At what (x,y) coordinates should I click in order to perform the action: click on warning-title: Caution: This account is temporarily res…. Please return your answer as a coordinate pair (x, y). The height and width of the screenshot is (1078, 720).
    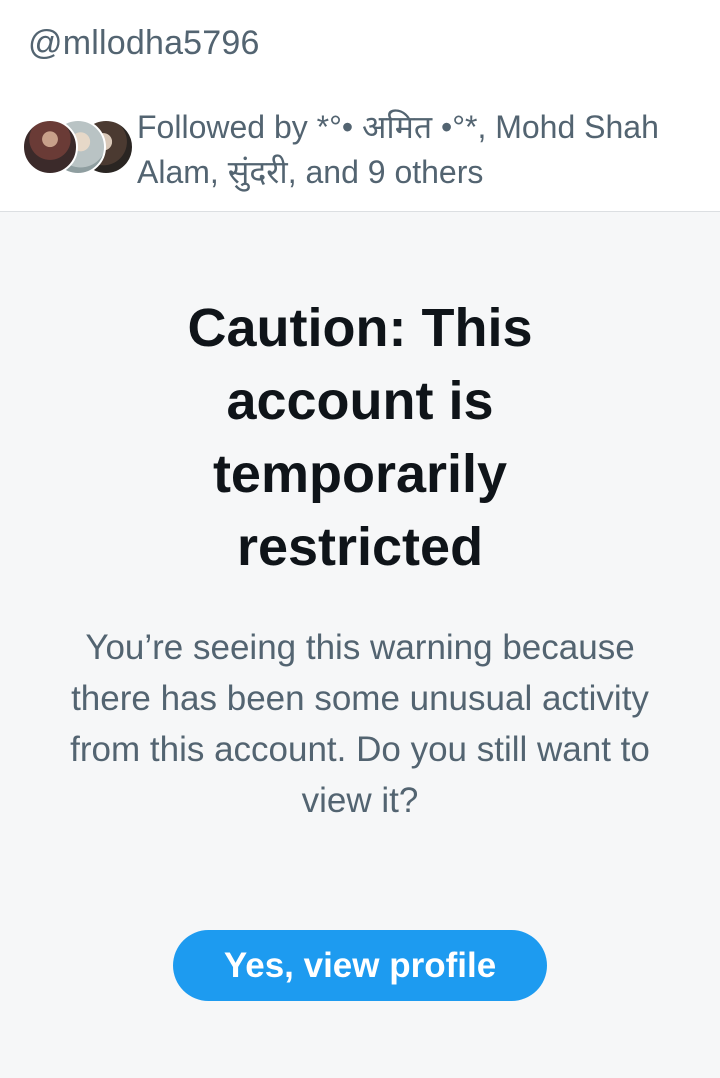
    Looking at the image, I should click on (360, 437).